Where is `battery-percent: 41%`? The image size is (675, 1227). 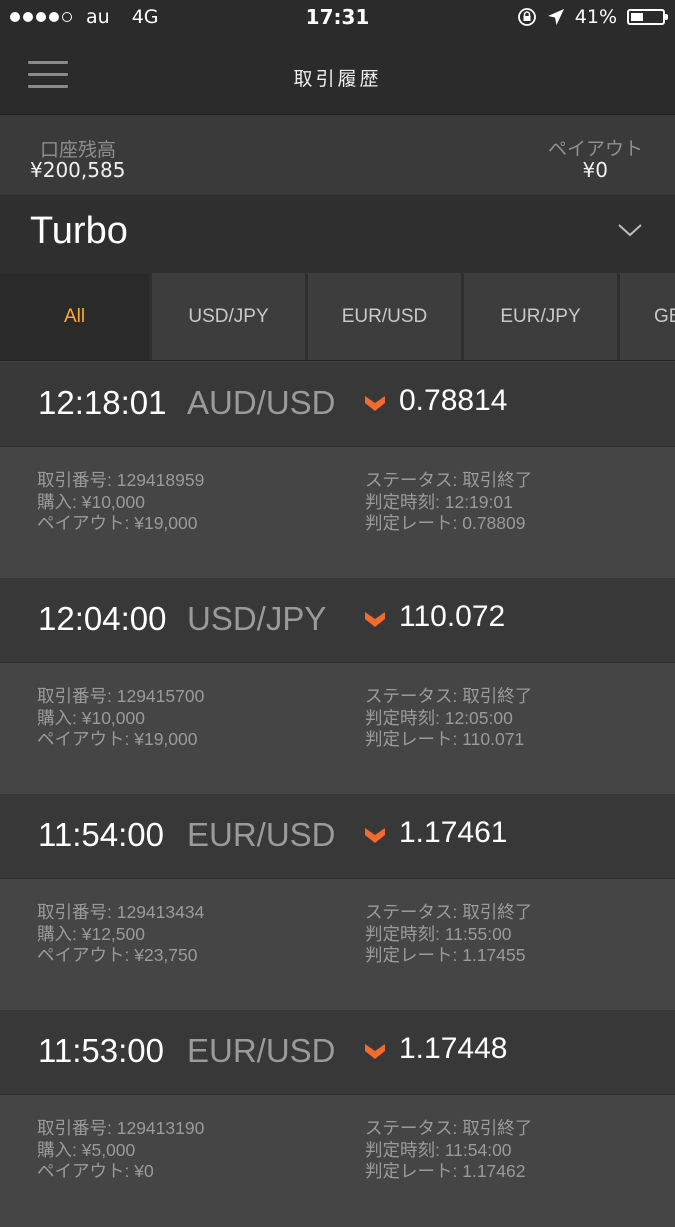
battery-percent: 41% is located at coordinates (595, 17).